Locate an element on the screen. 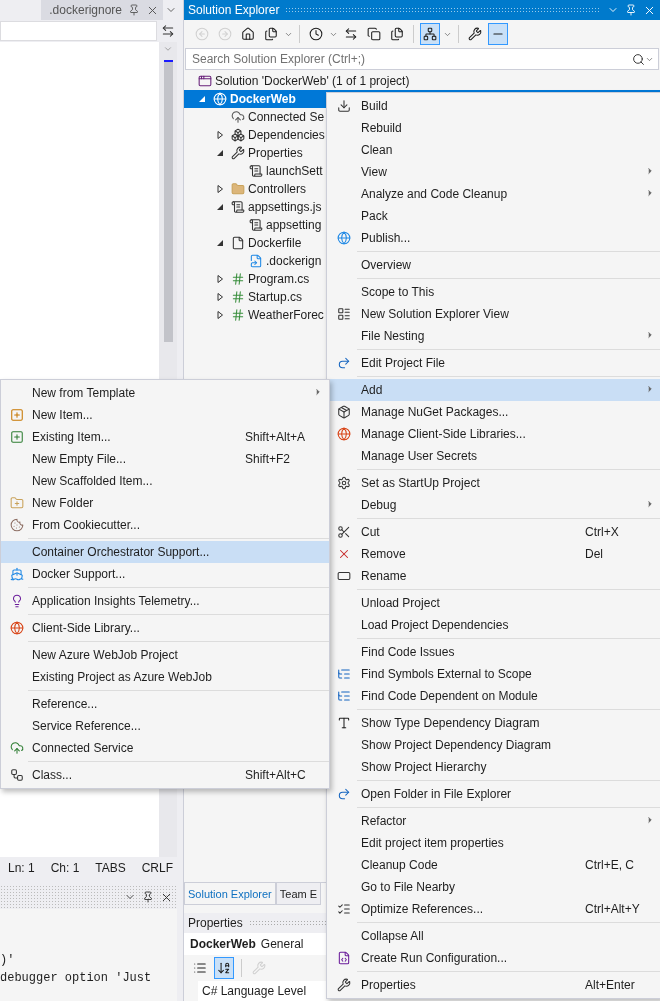 This screenshot has height=1001, width=660. shortcut-text: Shift+Alt+C is located at coordinates (275, 775).